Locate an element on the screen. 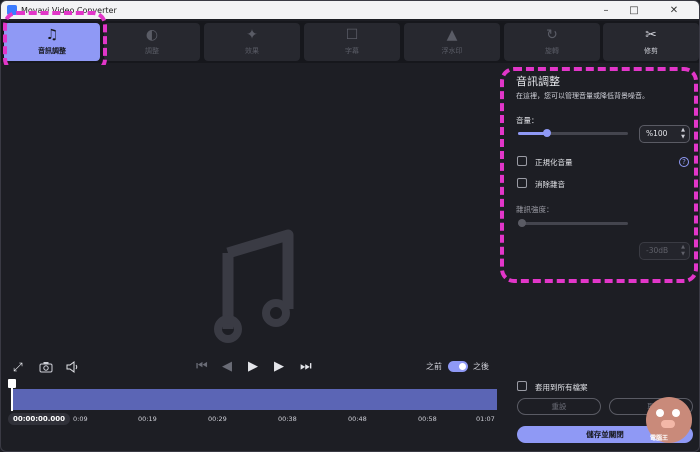 This screenshot has width=700, height=452. timeline-track is located at coordinates (254, 399).